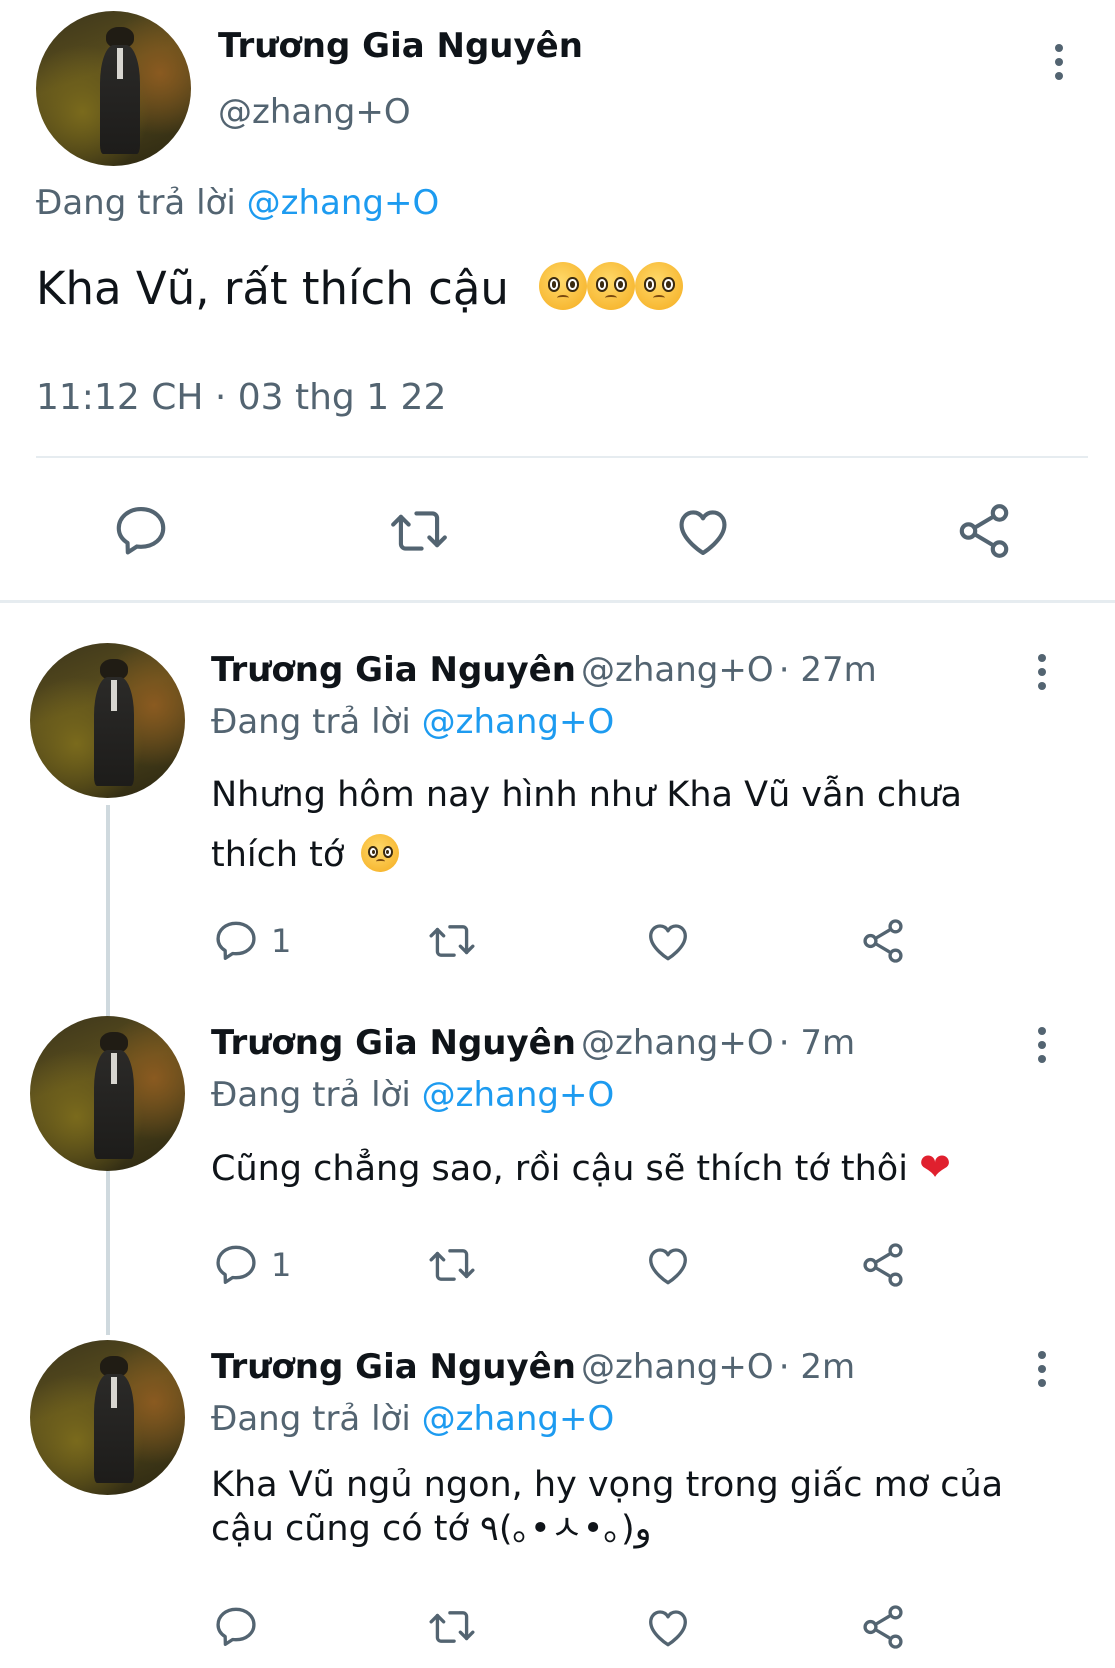 The height and width of the screenshot is (1668, 1115). I want to click on reply-text-line-2: thích tớ, so click(586, 855).